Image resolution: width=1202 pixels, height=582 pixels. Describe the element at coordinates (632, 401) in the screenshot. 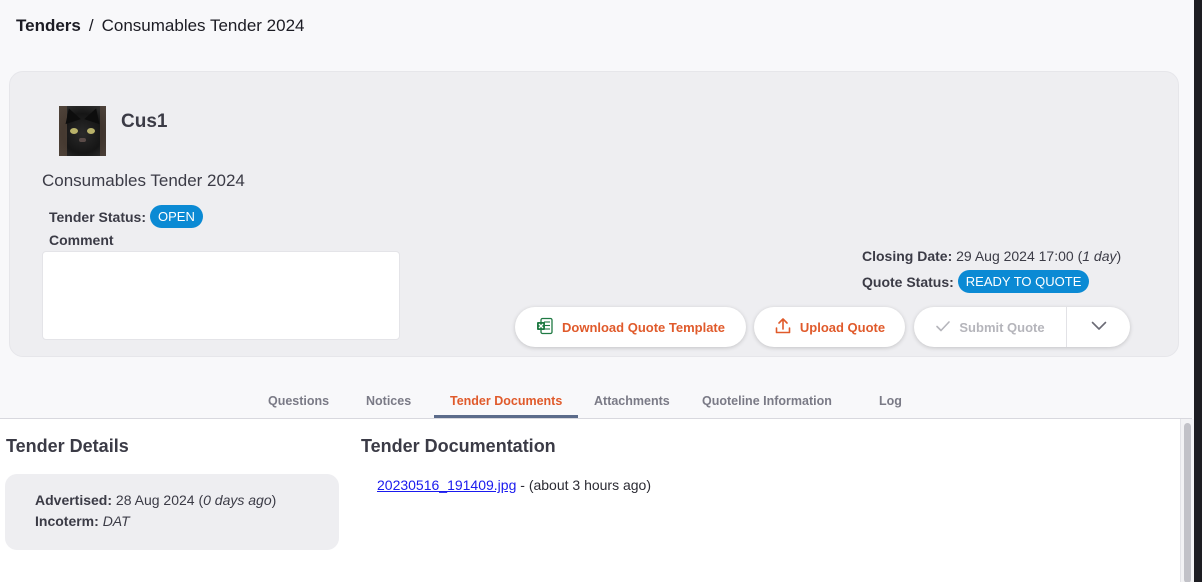

I see `tab-attachments: Attachments` at that location.